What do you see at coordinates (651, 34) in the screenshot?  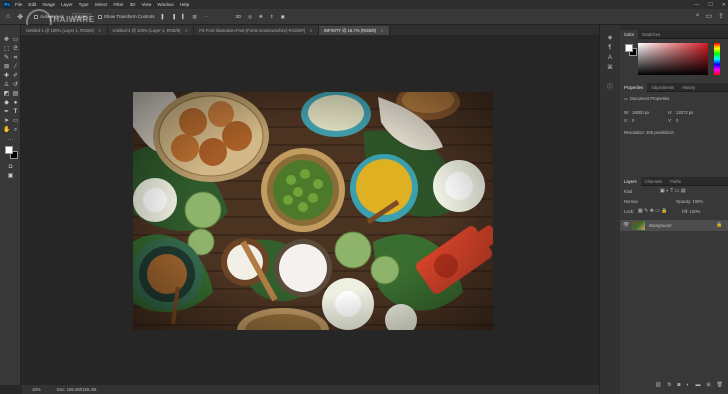 I see `tab-swatches: Swatches` at bounding box center [651, 34].